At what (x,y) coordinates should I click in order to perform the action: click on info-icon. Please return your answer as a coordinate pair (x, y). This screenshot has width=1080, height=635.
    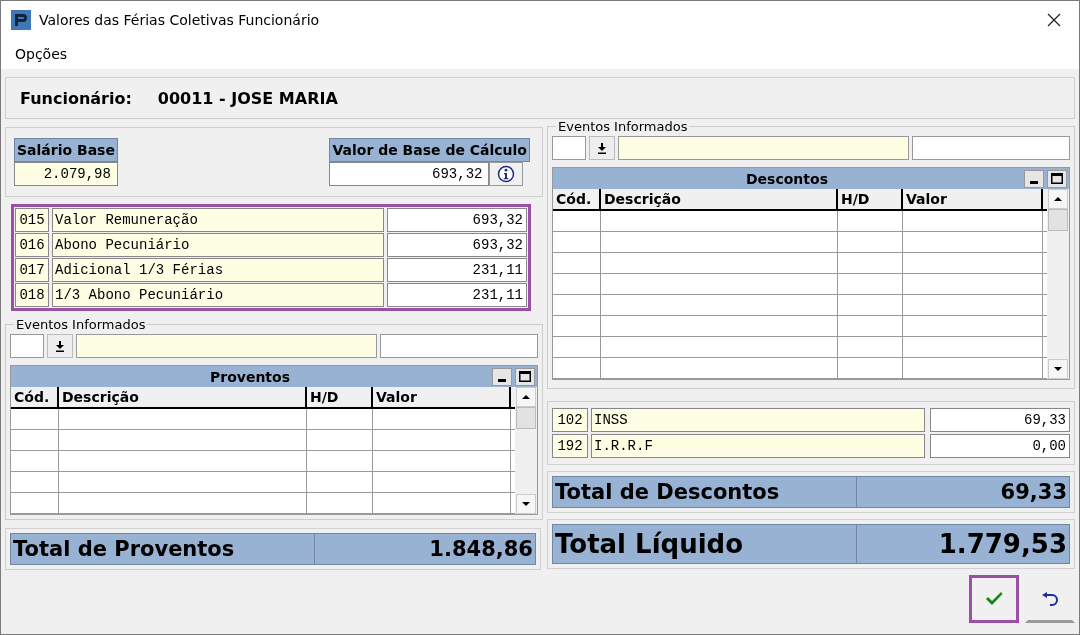
    Looking at the image, I should click on (506, 174).